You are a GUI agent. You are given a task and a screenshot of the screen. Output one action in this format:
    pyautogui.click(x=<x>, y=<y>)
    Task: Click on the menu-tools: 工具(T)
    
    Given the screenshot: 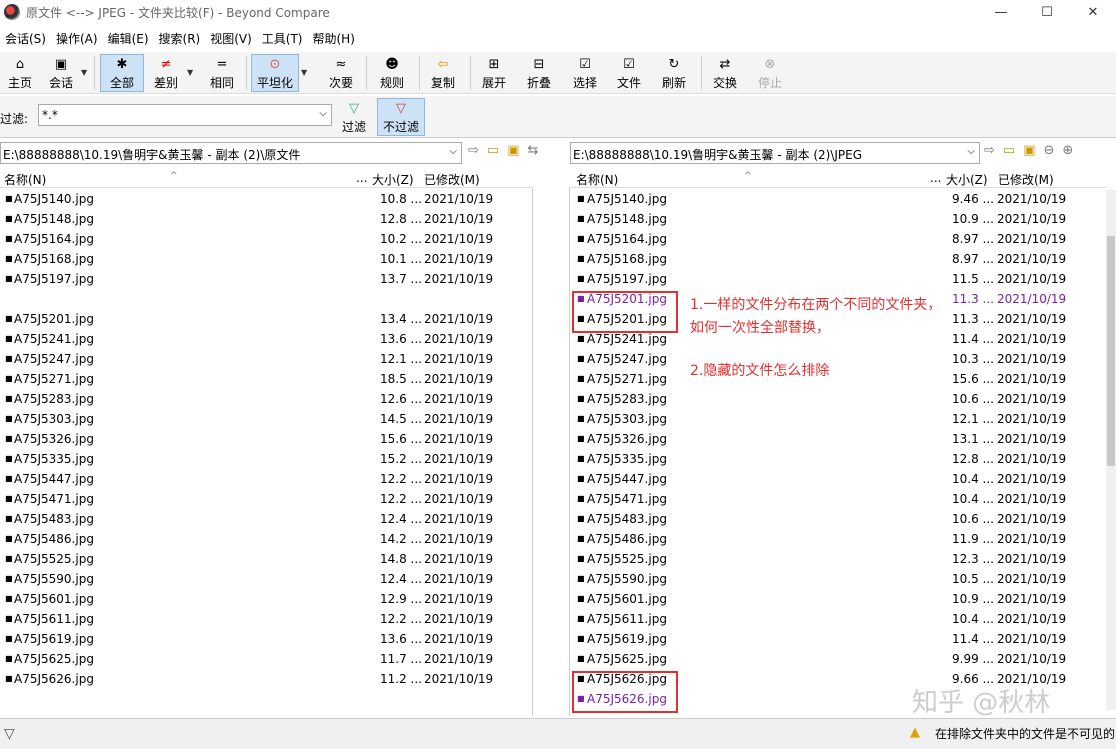 What is the action you would take?
    pyautogui.click(x=282, y=38)
    